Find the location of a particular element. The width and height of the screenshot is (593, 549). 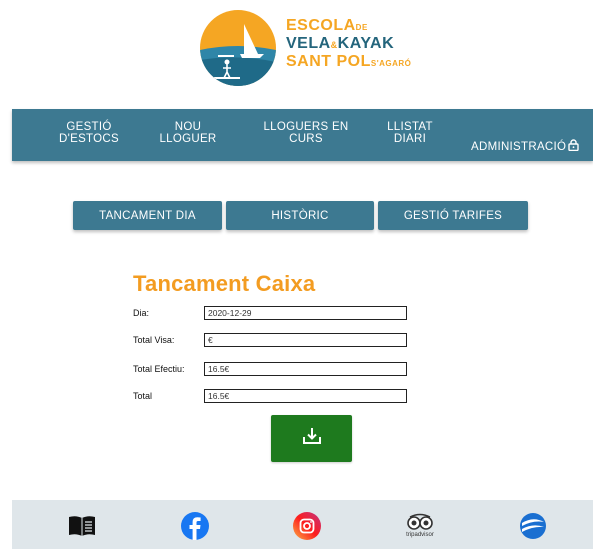

tripadvisor-text: tripadvisor is located at coordinates (420, 534).